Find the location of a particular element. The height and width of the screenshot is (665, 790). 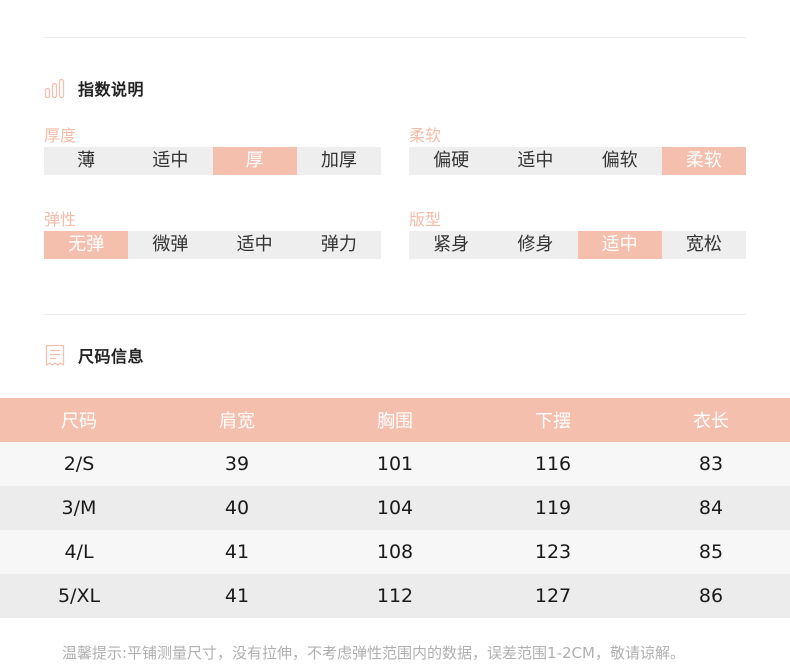

index-label: 版型 is located at coordinates (425, 219).